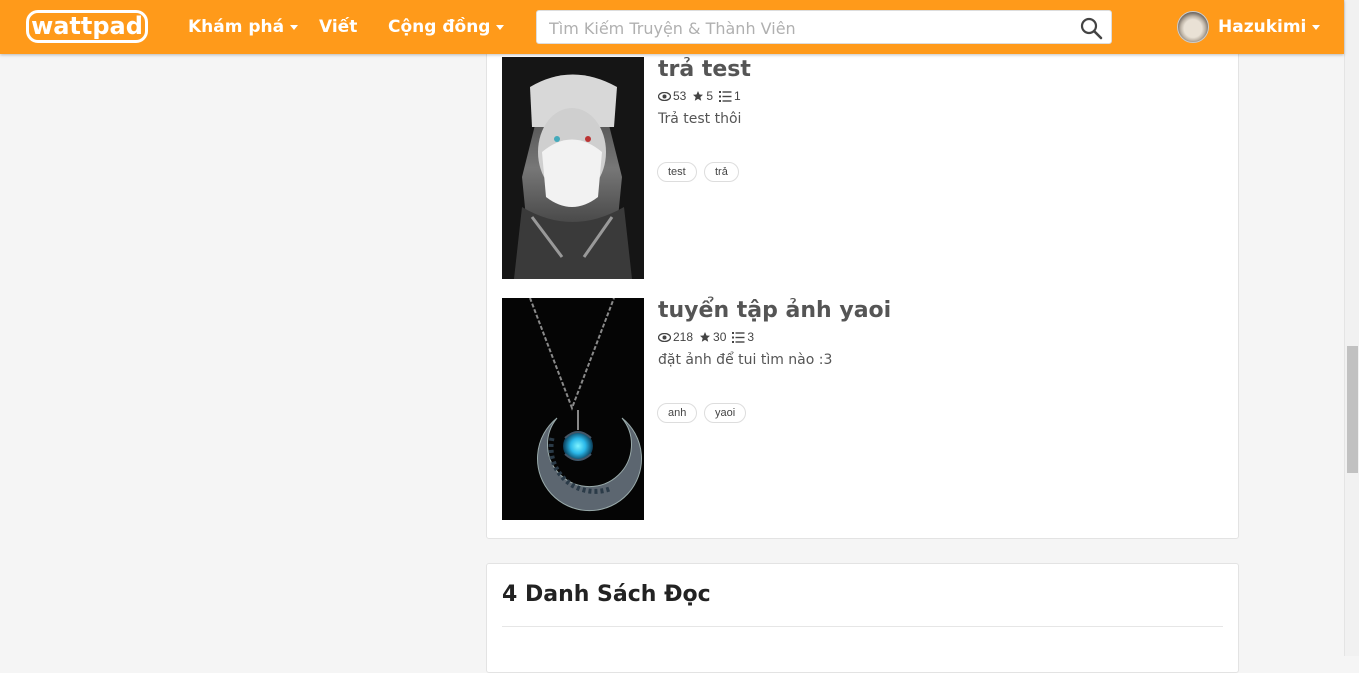 This screenshot has height=673, width=1359. Describe the element at coordinates (862, 618) in the screenshot. I see `reading-lists-card: 4 Danh Sách Đọc` at that location.